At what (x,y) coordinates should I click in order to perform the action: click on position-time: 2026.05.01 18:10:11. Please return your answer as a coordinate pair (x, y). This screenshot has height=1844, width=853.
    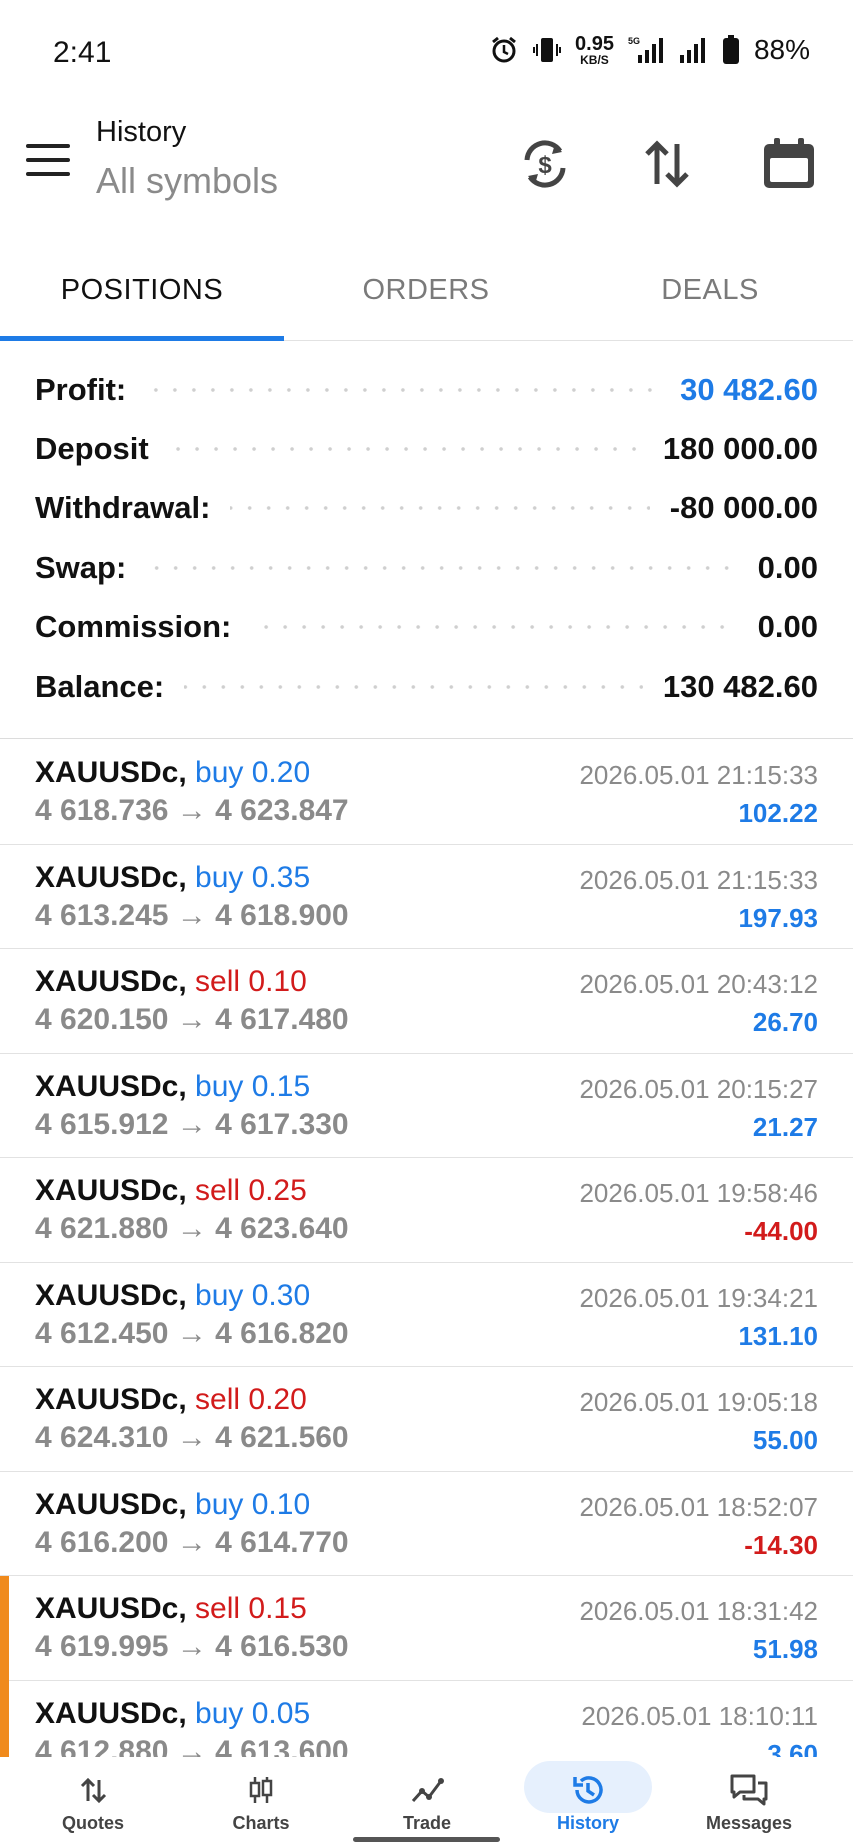
    Looking at the image, I should click on (699, 1715).